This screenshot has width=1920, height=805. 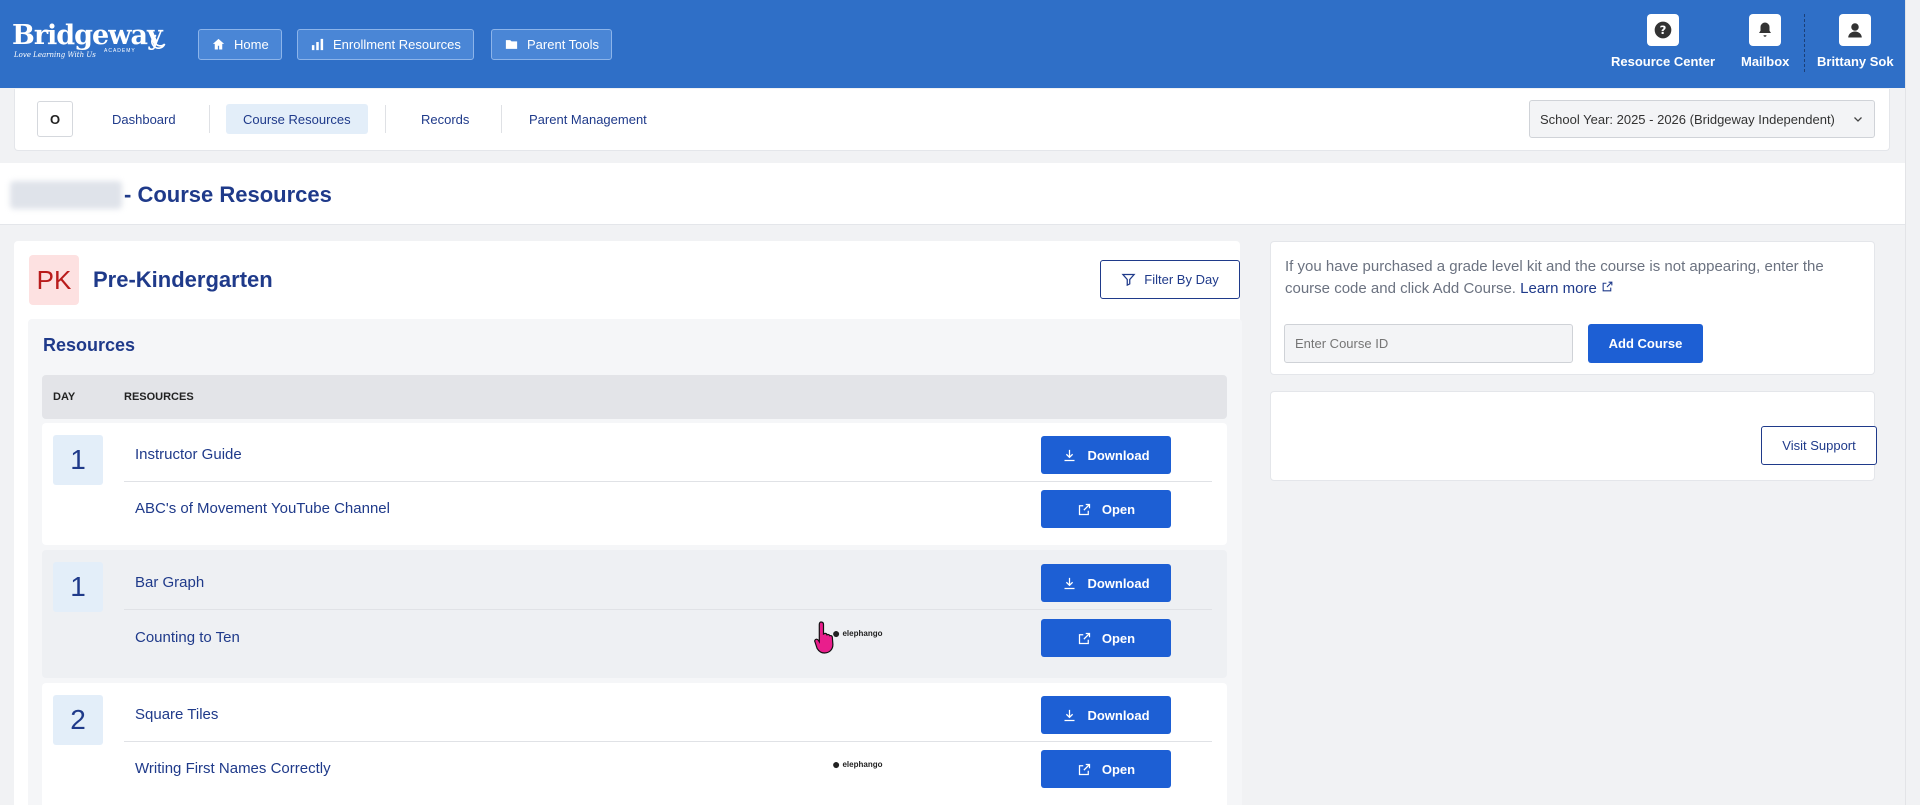 I want to click on moon-icon, so click(x=158, y=42).